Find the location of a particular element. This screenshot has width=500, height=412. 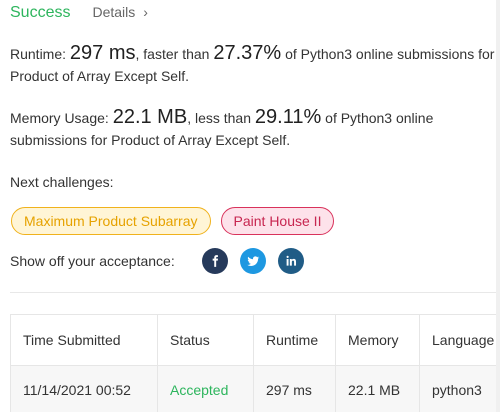

details-link: Details › is located at coordinates (119, 12).